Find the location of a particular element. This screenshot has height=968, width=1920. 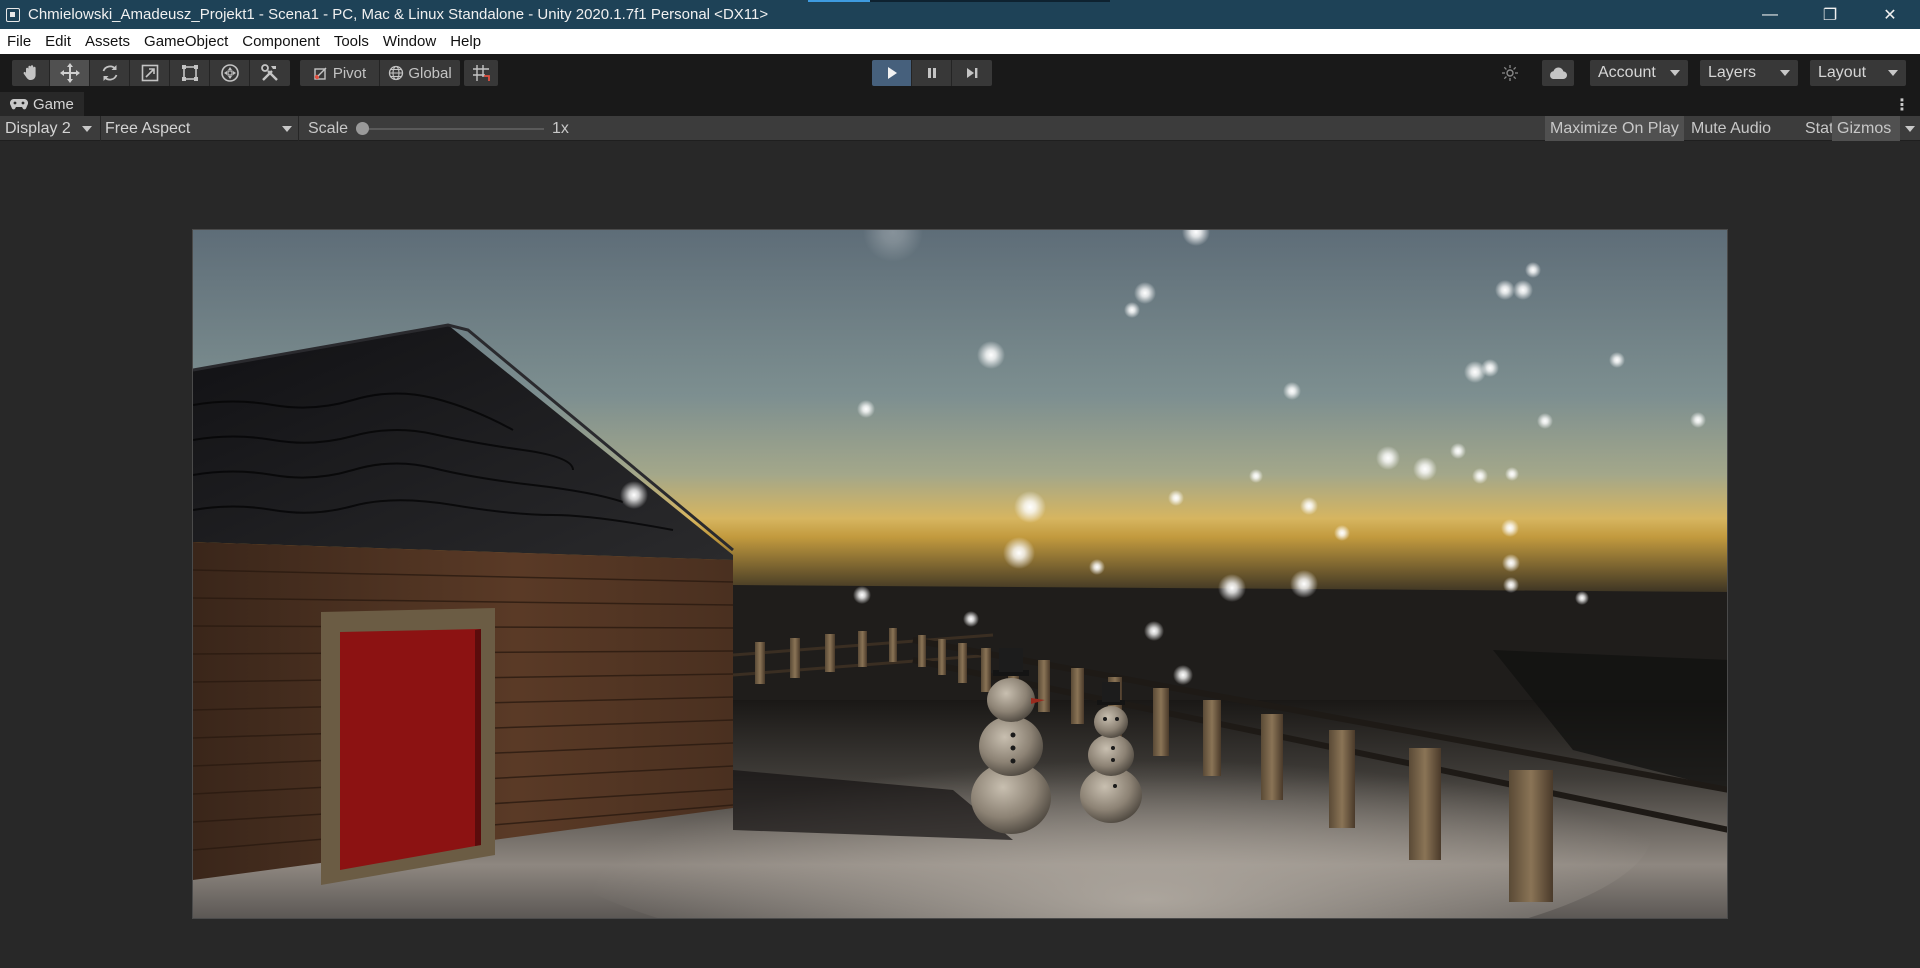

layers-dropdown: Layers is located at coordinates (1749, 73).